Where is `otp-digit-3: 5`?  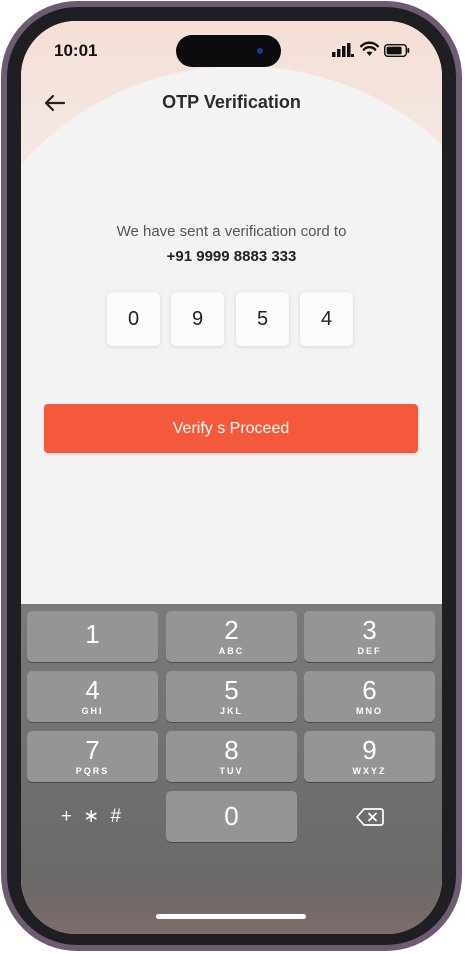 otp-digit-3: 5 is located at coordinates (262, 319).